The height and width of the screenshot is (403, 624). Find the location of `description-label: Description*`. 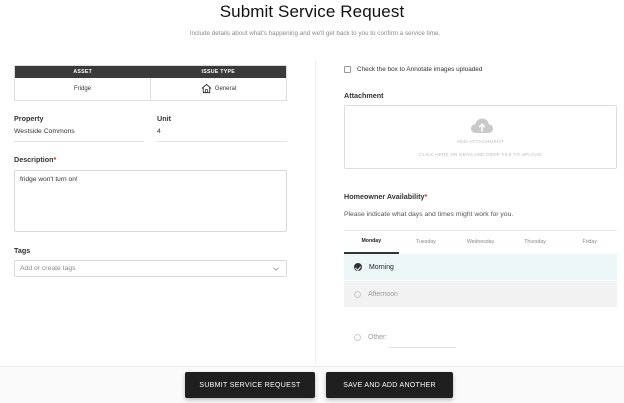

description-label: Description* is located at coordinates (35, 159).